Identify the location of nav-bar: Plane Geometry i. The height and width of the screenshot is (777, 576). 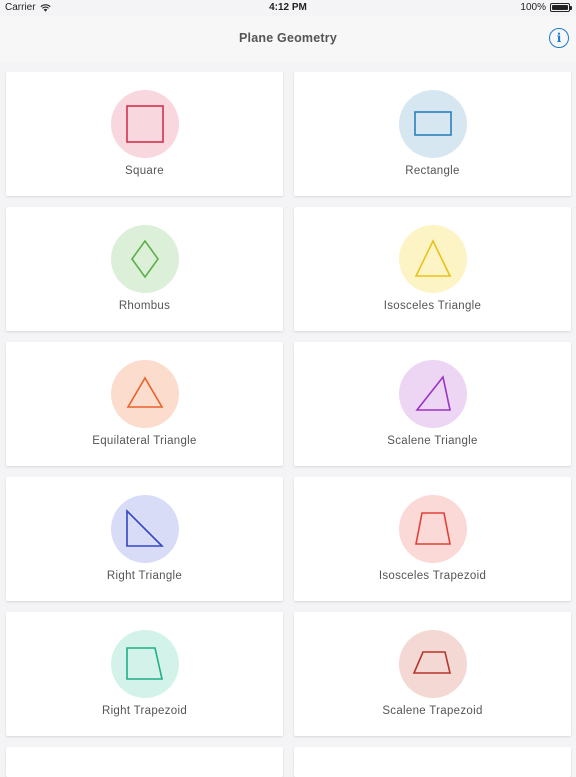
(288, 39).